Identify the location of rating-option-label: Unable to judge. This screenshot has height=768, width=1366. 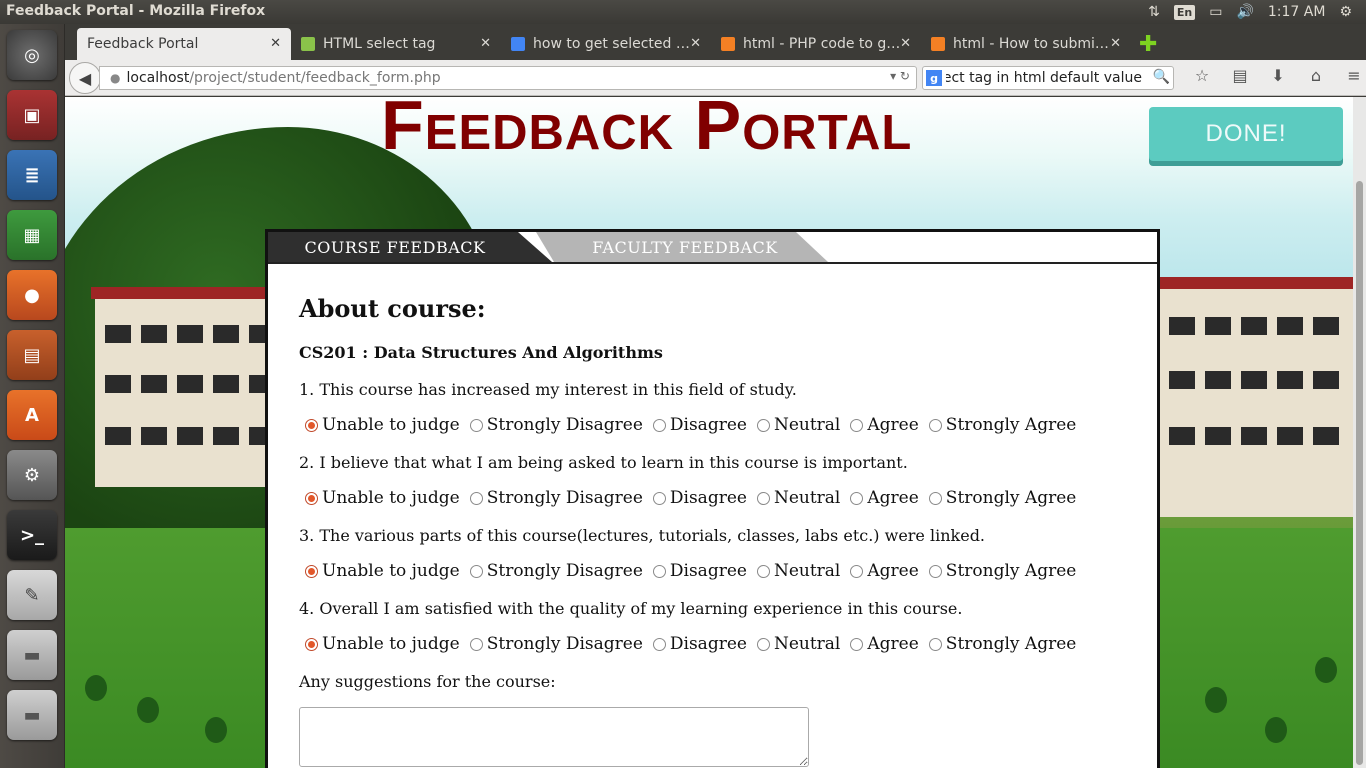
(391, 425).